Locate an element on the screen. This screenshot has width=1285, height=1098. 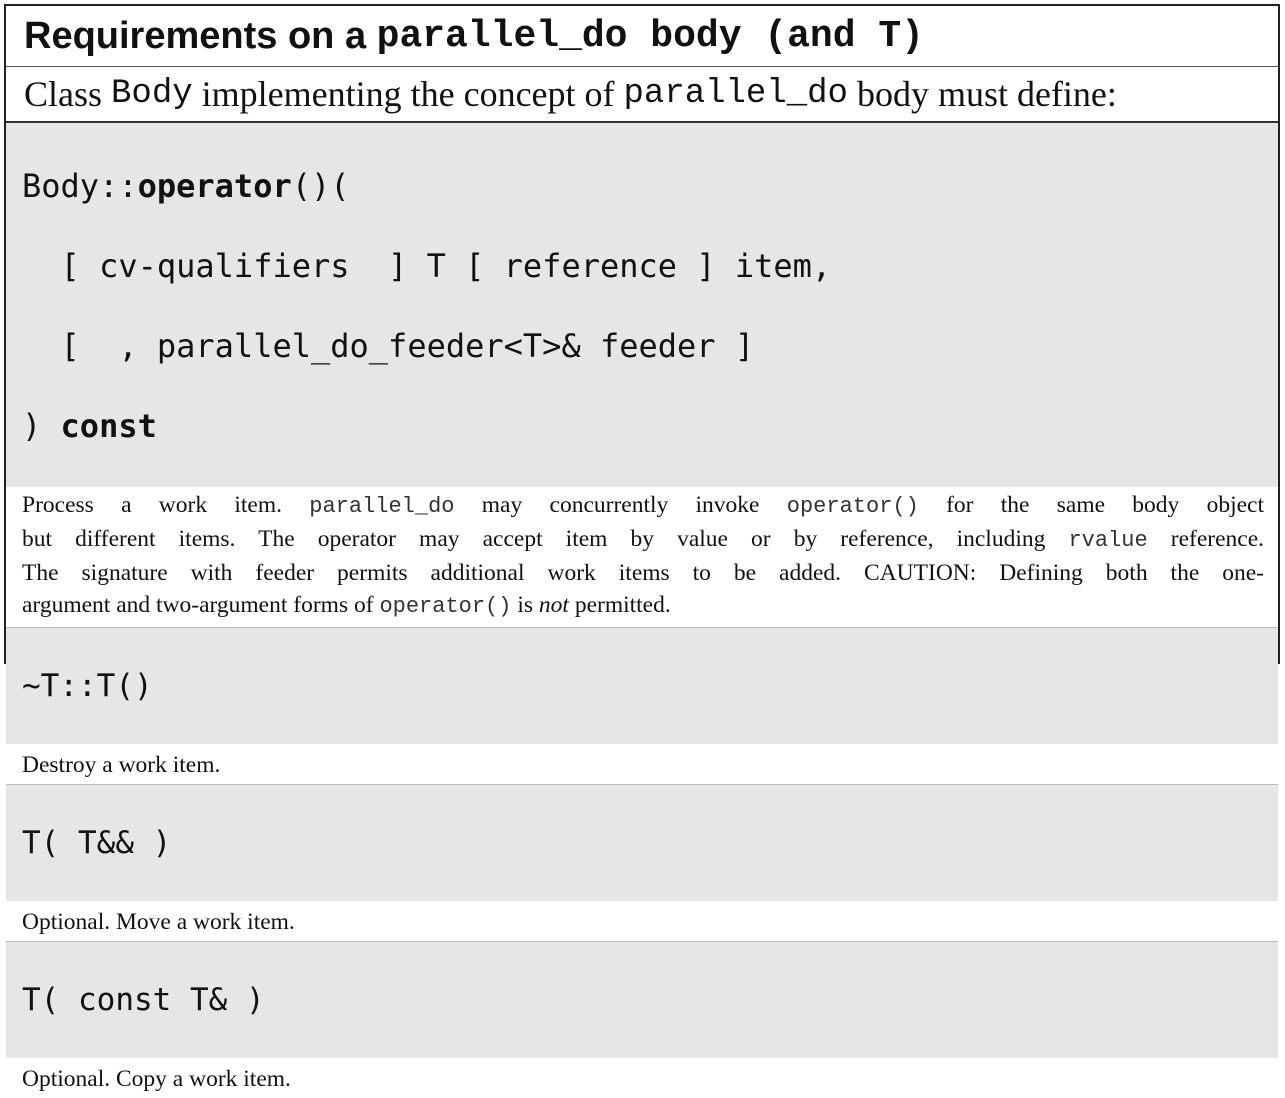
title-prefix: Requirements on a is located at coordinates (200, 35).